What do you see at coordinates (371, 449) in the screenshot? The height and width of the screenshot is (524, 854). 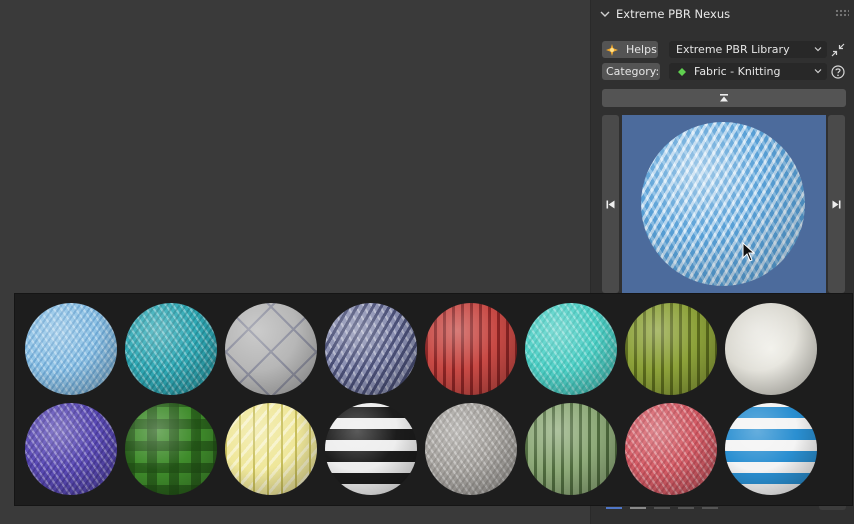 I see `material-thumbnail-black-white-stripe-knit` at bounding box center [371, 449].